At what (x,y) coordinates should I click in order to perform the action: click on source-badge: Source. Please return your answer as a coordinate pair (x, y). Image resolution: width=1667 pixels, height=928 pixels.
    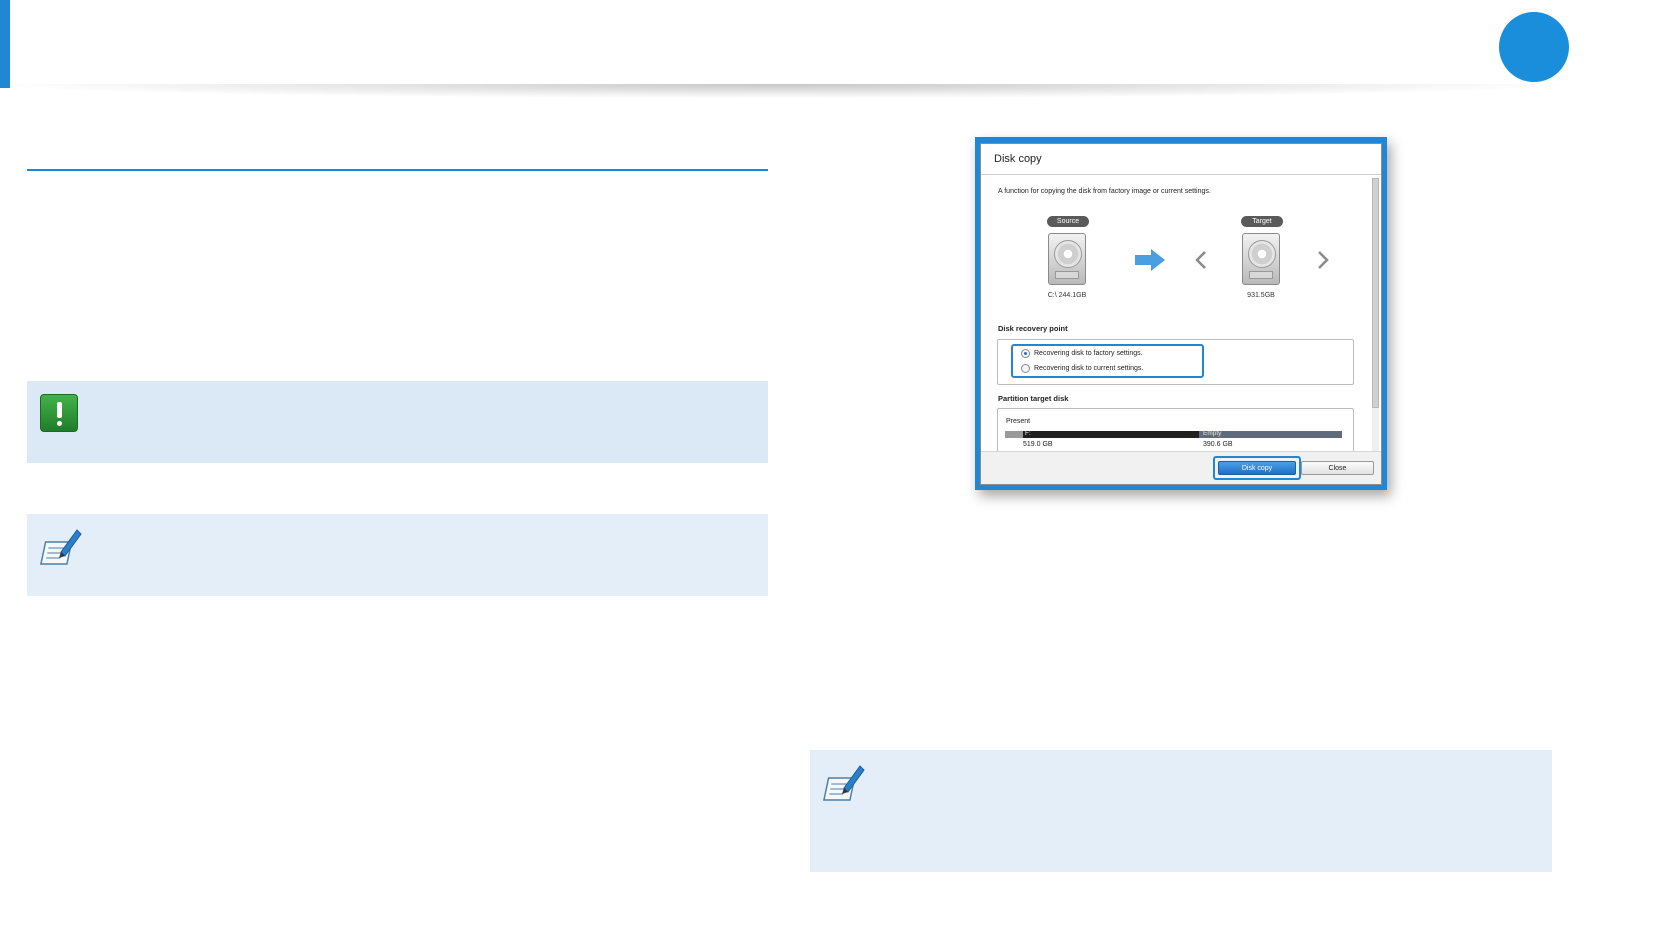
    Looking at the image, I should click on (1068, 221).